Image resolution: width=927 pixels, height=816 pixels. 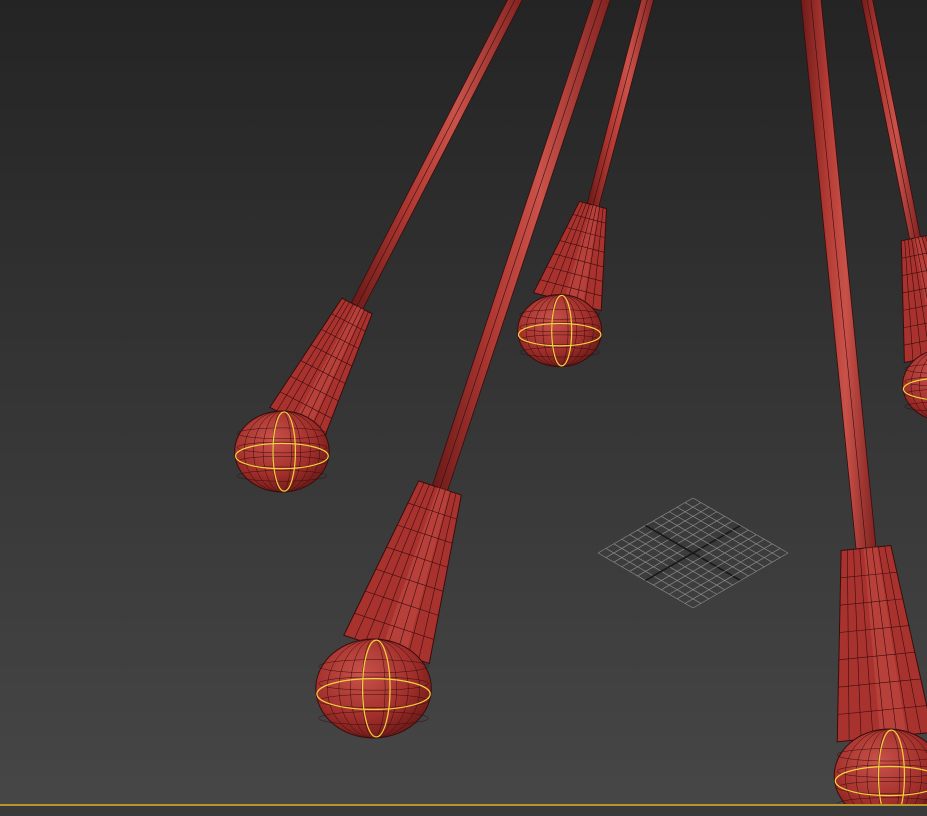 What do you see at coordinates (463, 811) in the screenshot?
I see `viewport-bottom-strip` at bounding box center [463, 811].